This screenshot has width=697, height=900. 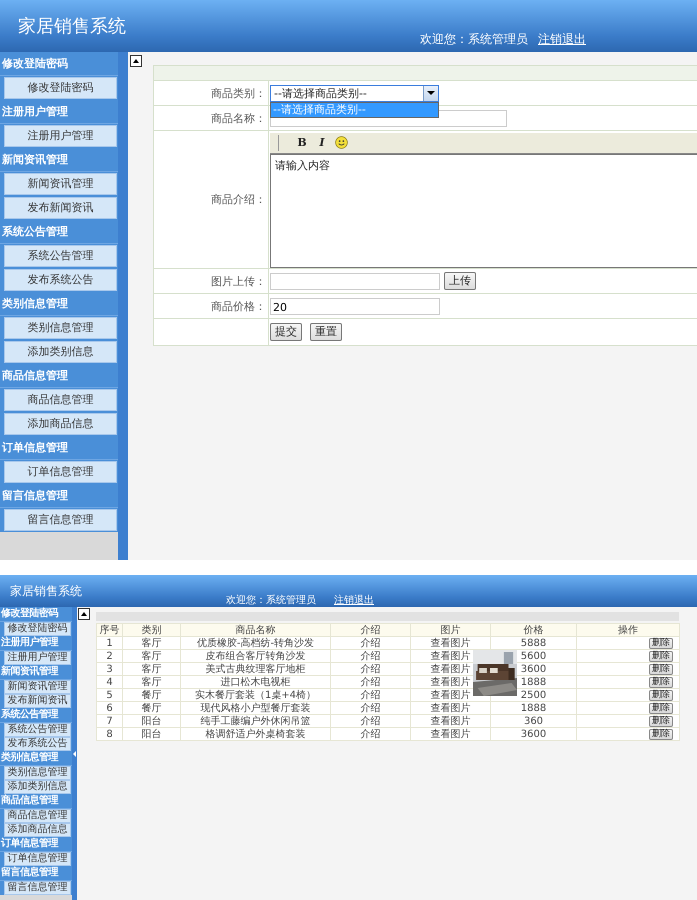 What do you see at coordinates (239, 199) in the screenshot?
I see `field-label: 商品介绍：` at bounding box center [239, 199].